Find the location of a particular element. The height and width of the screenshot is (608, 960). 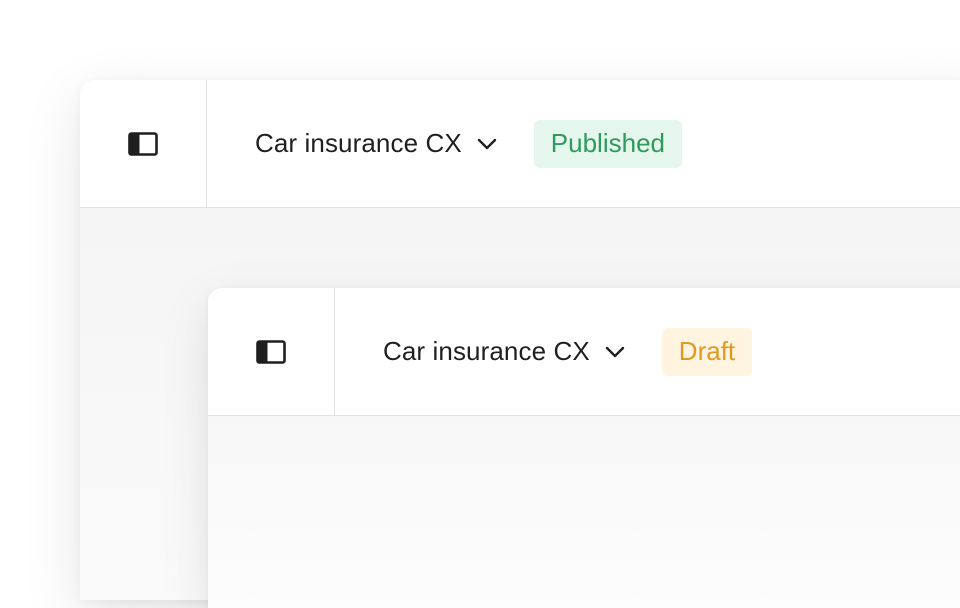

status-label: Published is located at coordinates (607, 143).